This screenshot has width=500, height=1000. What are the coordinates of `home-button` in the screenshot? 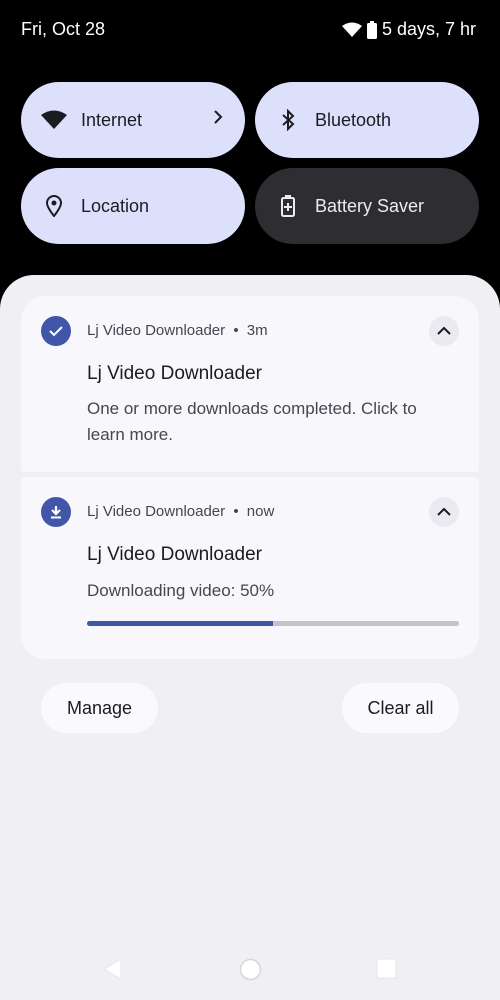 It's located at (250, 969).